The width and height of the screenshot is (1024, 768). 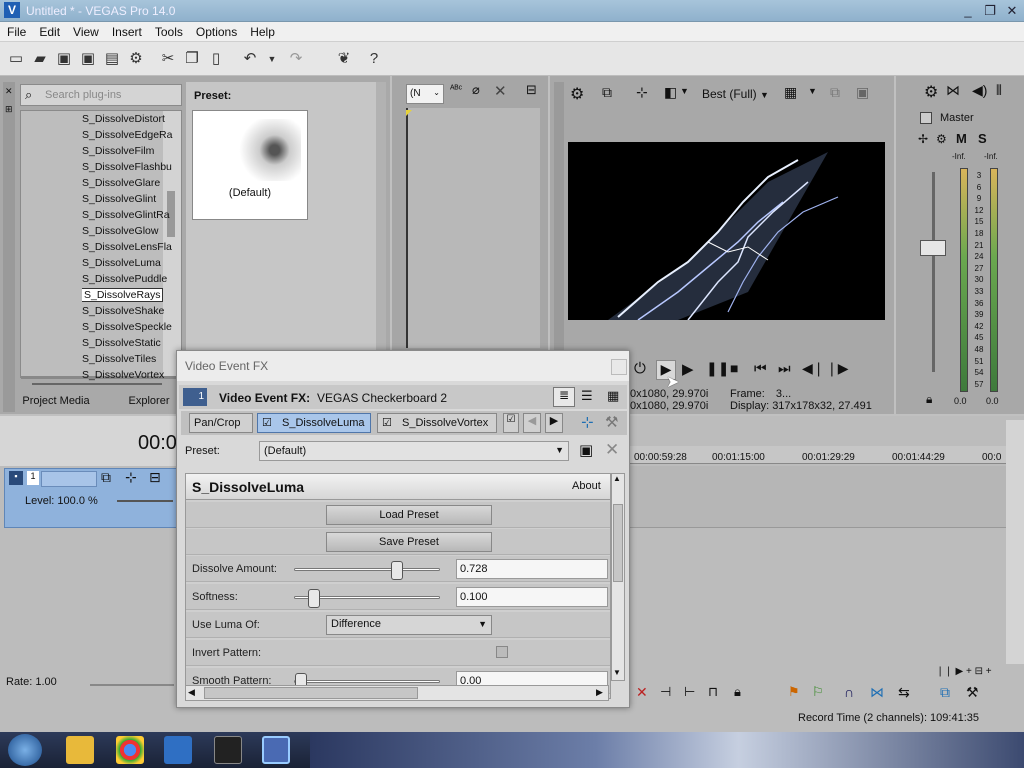 I want to click on scroll-down-icon: ▼, so click(x=617, y=672).